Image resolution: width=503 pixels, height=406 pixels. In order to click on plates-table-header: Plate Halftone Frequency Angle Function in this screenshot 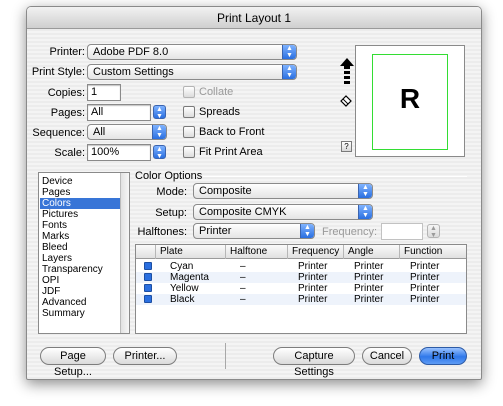, I will do `click(301, 252)`.